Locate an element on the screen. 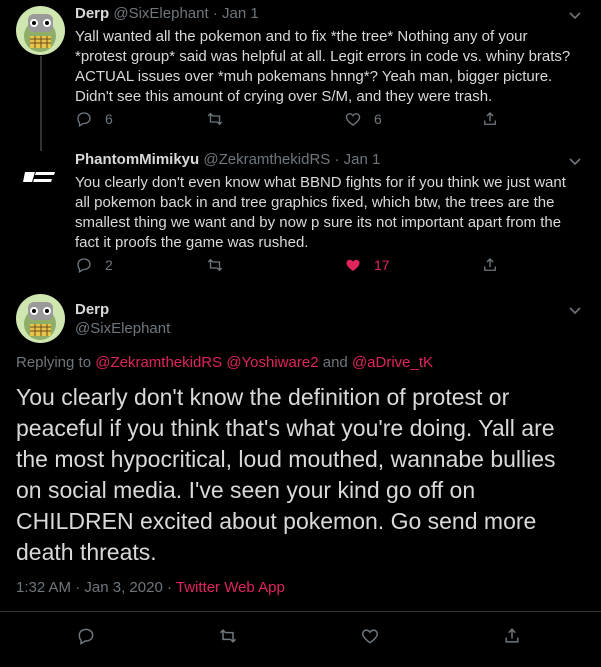  like-count: 6 is located at coordinates (378, 119).